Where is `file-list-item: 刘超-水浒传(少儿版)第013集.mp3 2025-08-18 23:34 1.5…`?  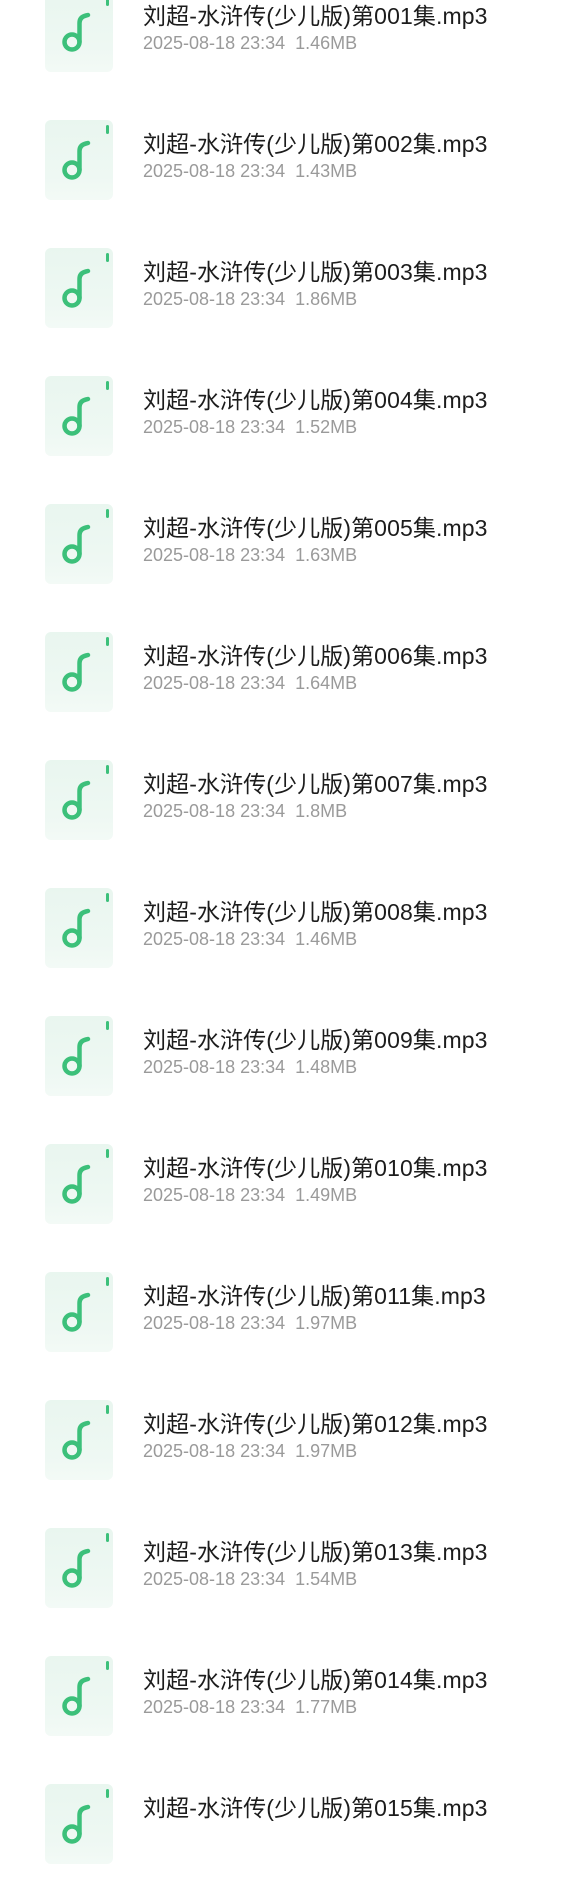 file-list-item: 刘超-水浒传(少儿版)第013集.mp3 2025-08-18 23:34 1.5… is located at coordinates (286, 1561).